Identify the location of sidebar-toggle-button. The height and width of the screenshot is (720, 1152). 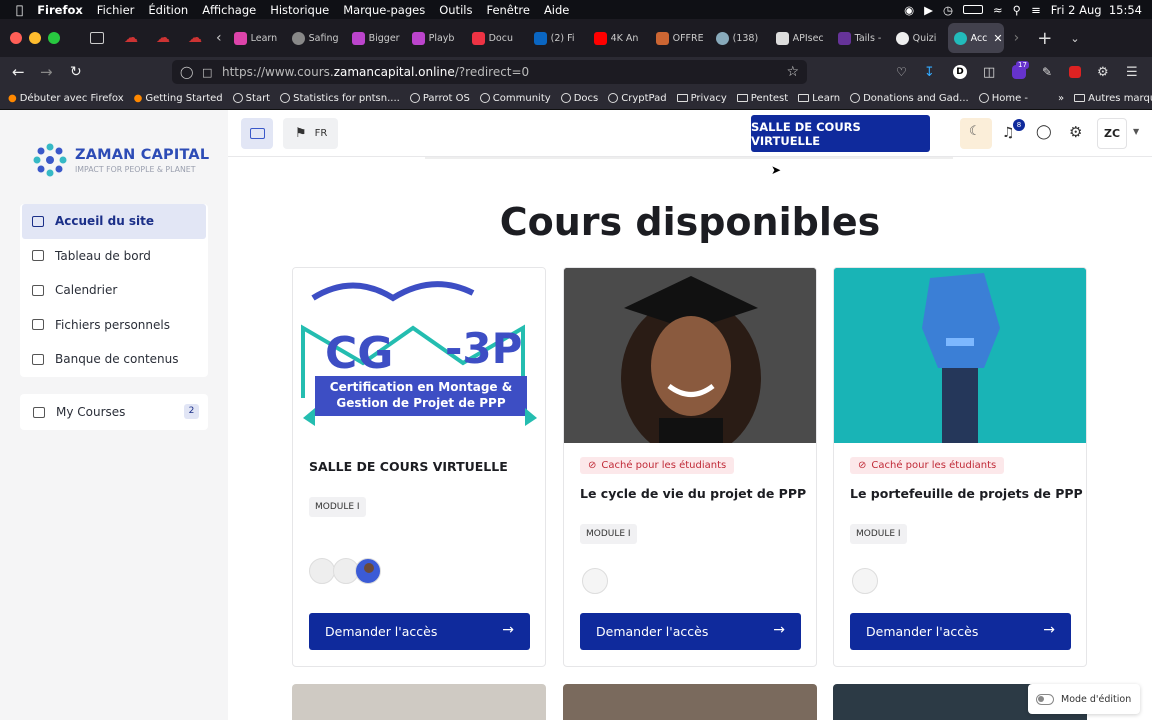
(257, 133).